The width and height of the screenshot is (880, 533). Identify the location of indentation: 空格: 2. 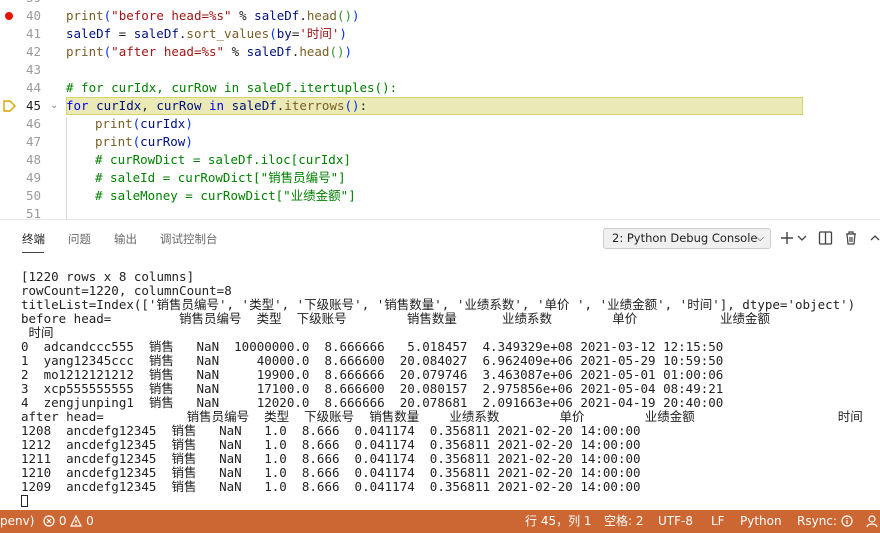
(624, 521).